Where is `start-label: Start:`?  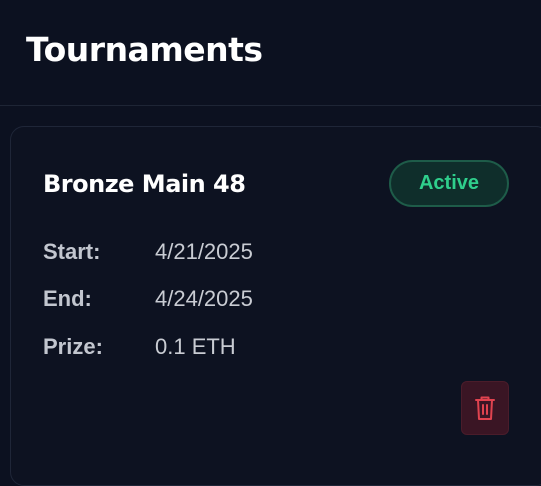
start-label: Start: is located at coordinates (72, 251).